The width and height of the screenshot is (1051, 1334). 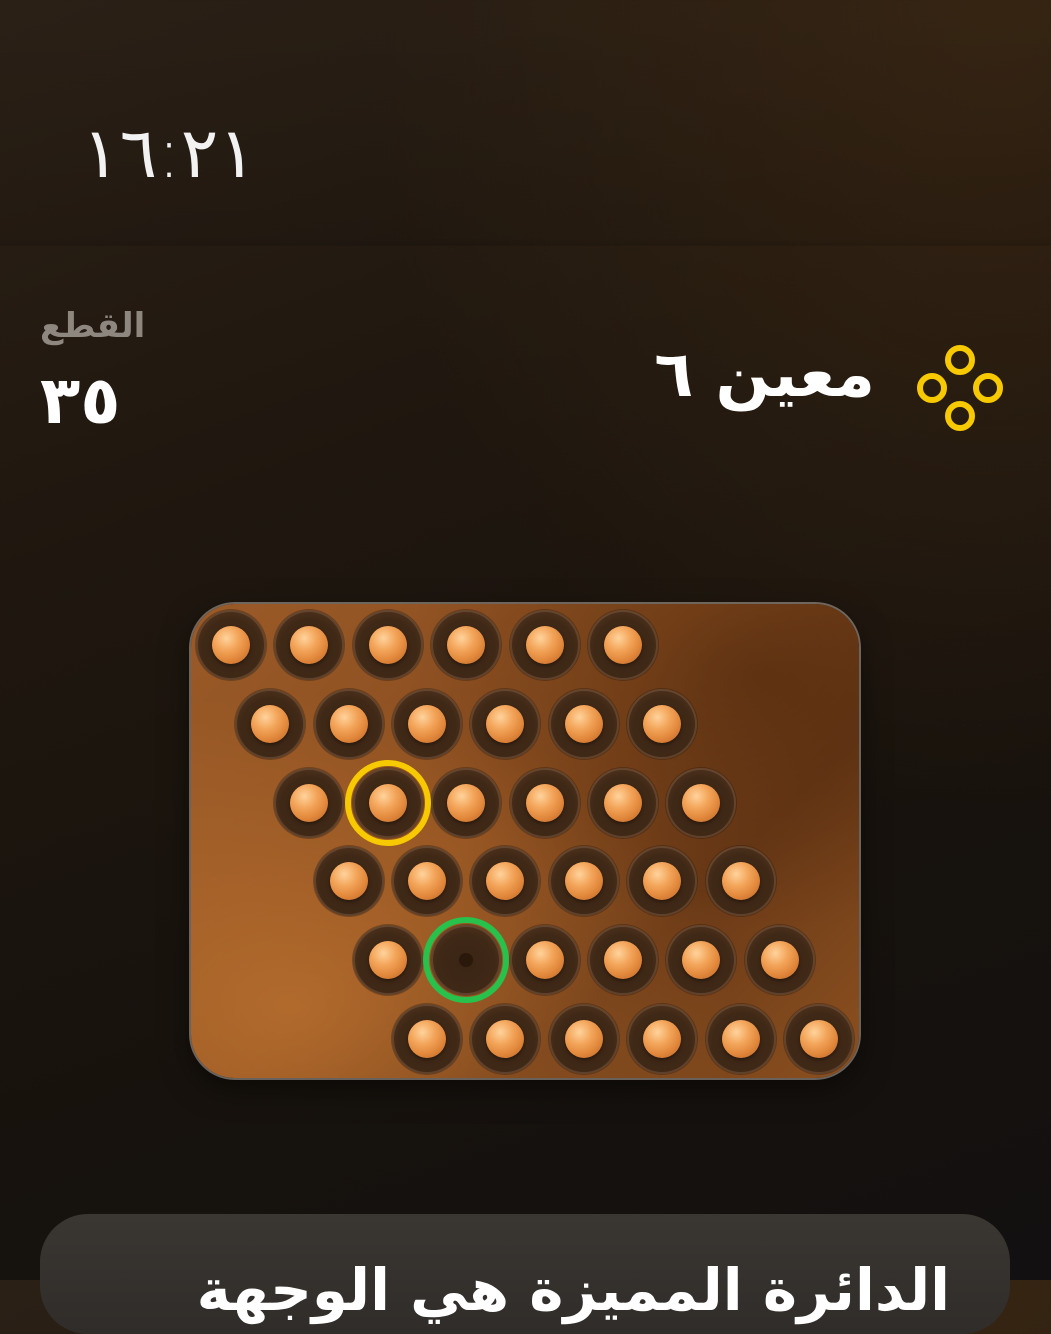 What do you see at coordinates (80, 400) in the screenshot?
I see `pieces-count: ٣٥` at bounding box center [80, 400].